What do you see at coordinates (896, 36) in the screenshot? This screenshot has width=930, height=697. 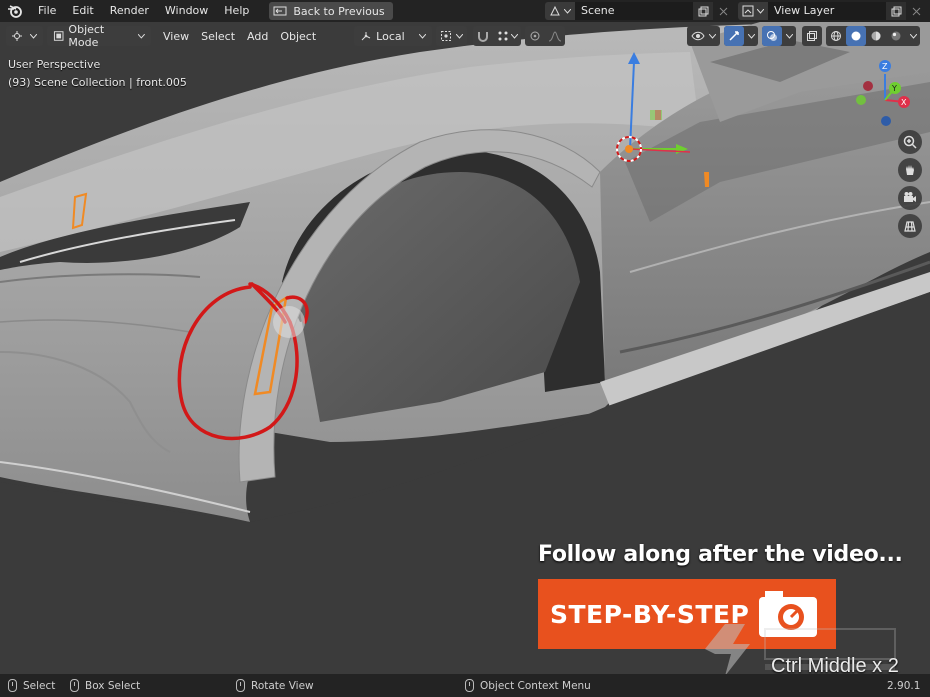 I see `rendered-shading-icon` at bounding box center [896, 36].